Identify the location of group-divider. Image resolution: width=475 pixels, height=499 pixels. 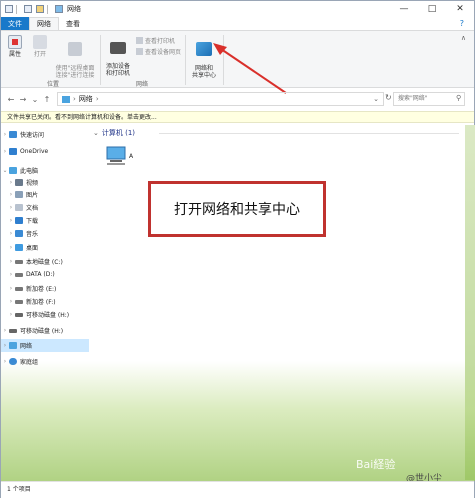
(185, 60).